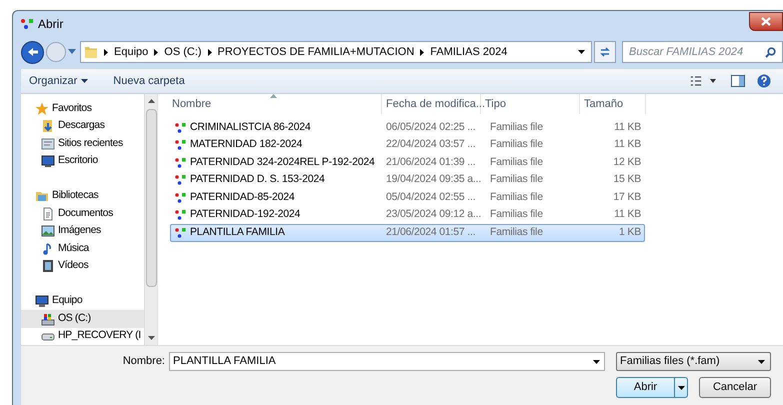 The width and height of the screenshot is (783, 405). I want to click on sidebar-scrollbar, so click(150, 219).